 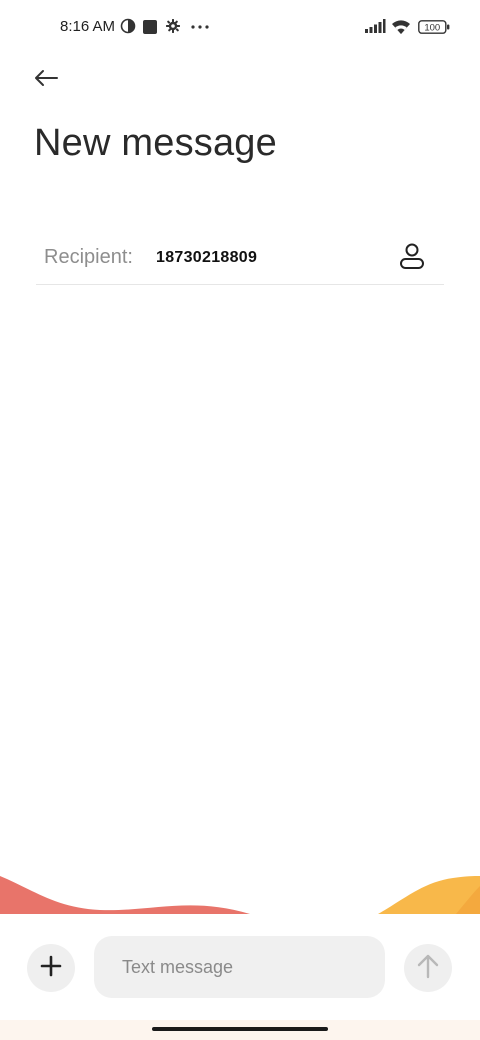 I want to click on wifi-icon, so click(x=401, y=29).